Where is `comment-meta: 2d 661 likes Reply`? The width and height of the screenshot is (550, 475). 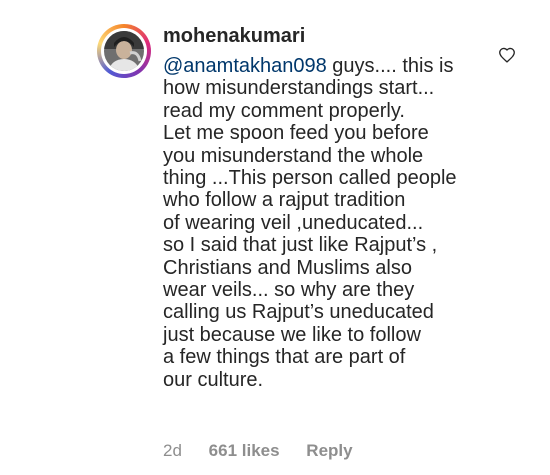 comment-meta: 2d 661 likes Reply is located at coordinates (269, 451).